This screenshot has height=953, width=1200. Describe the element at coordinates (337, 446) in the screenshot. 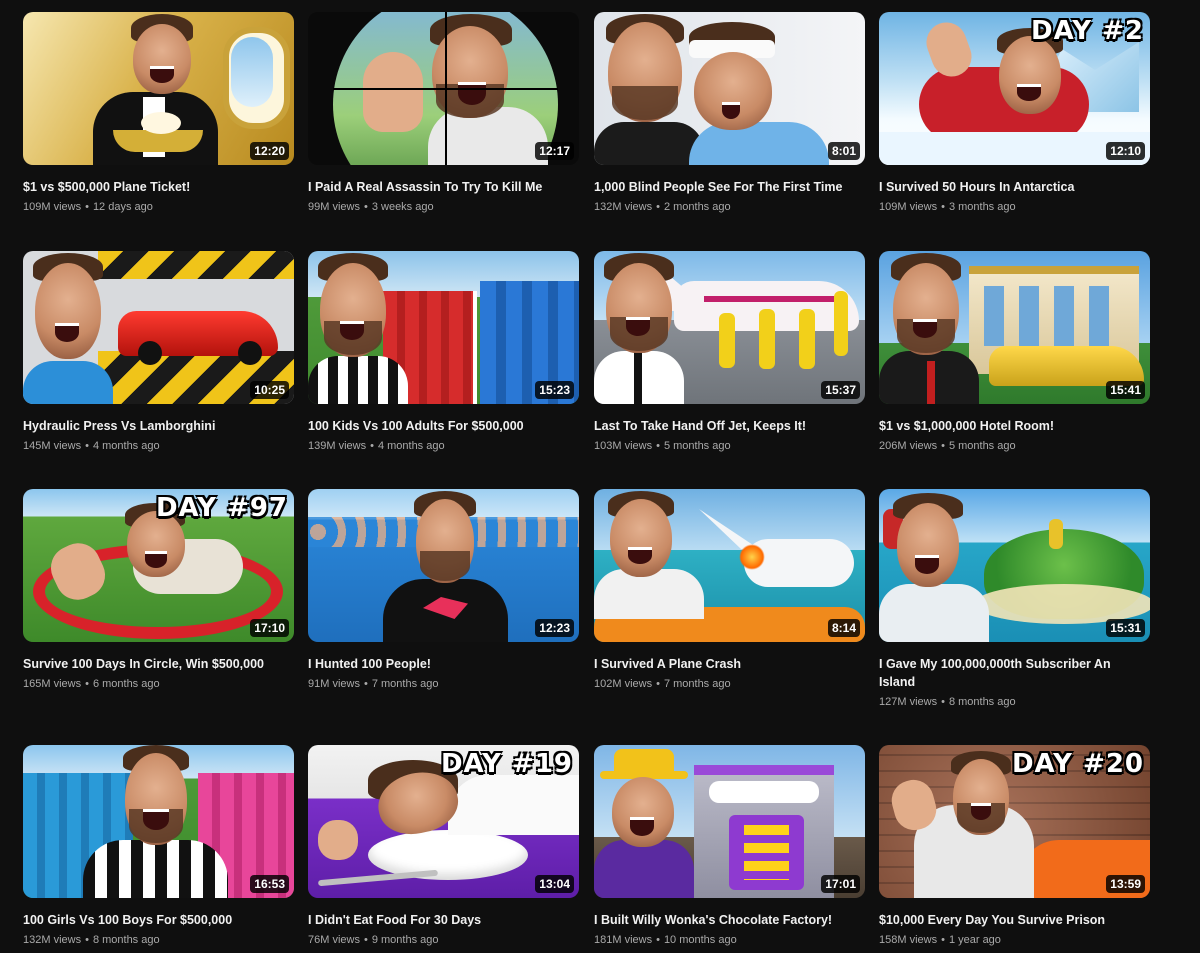

I see `view-count: 139M views` at that location.